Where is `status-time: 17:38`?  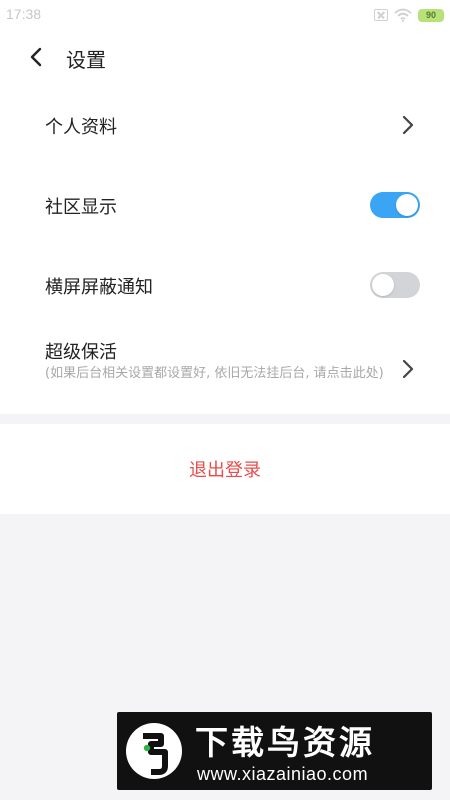
status-time: 17:38 is located at coordinates (24, 14).